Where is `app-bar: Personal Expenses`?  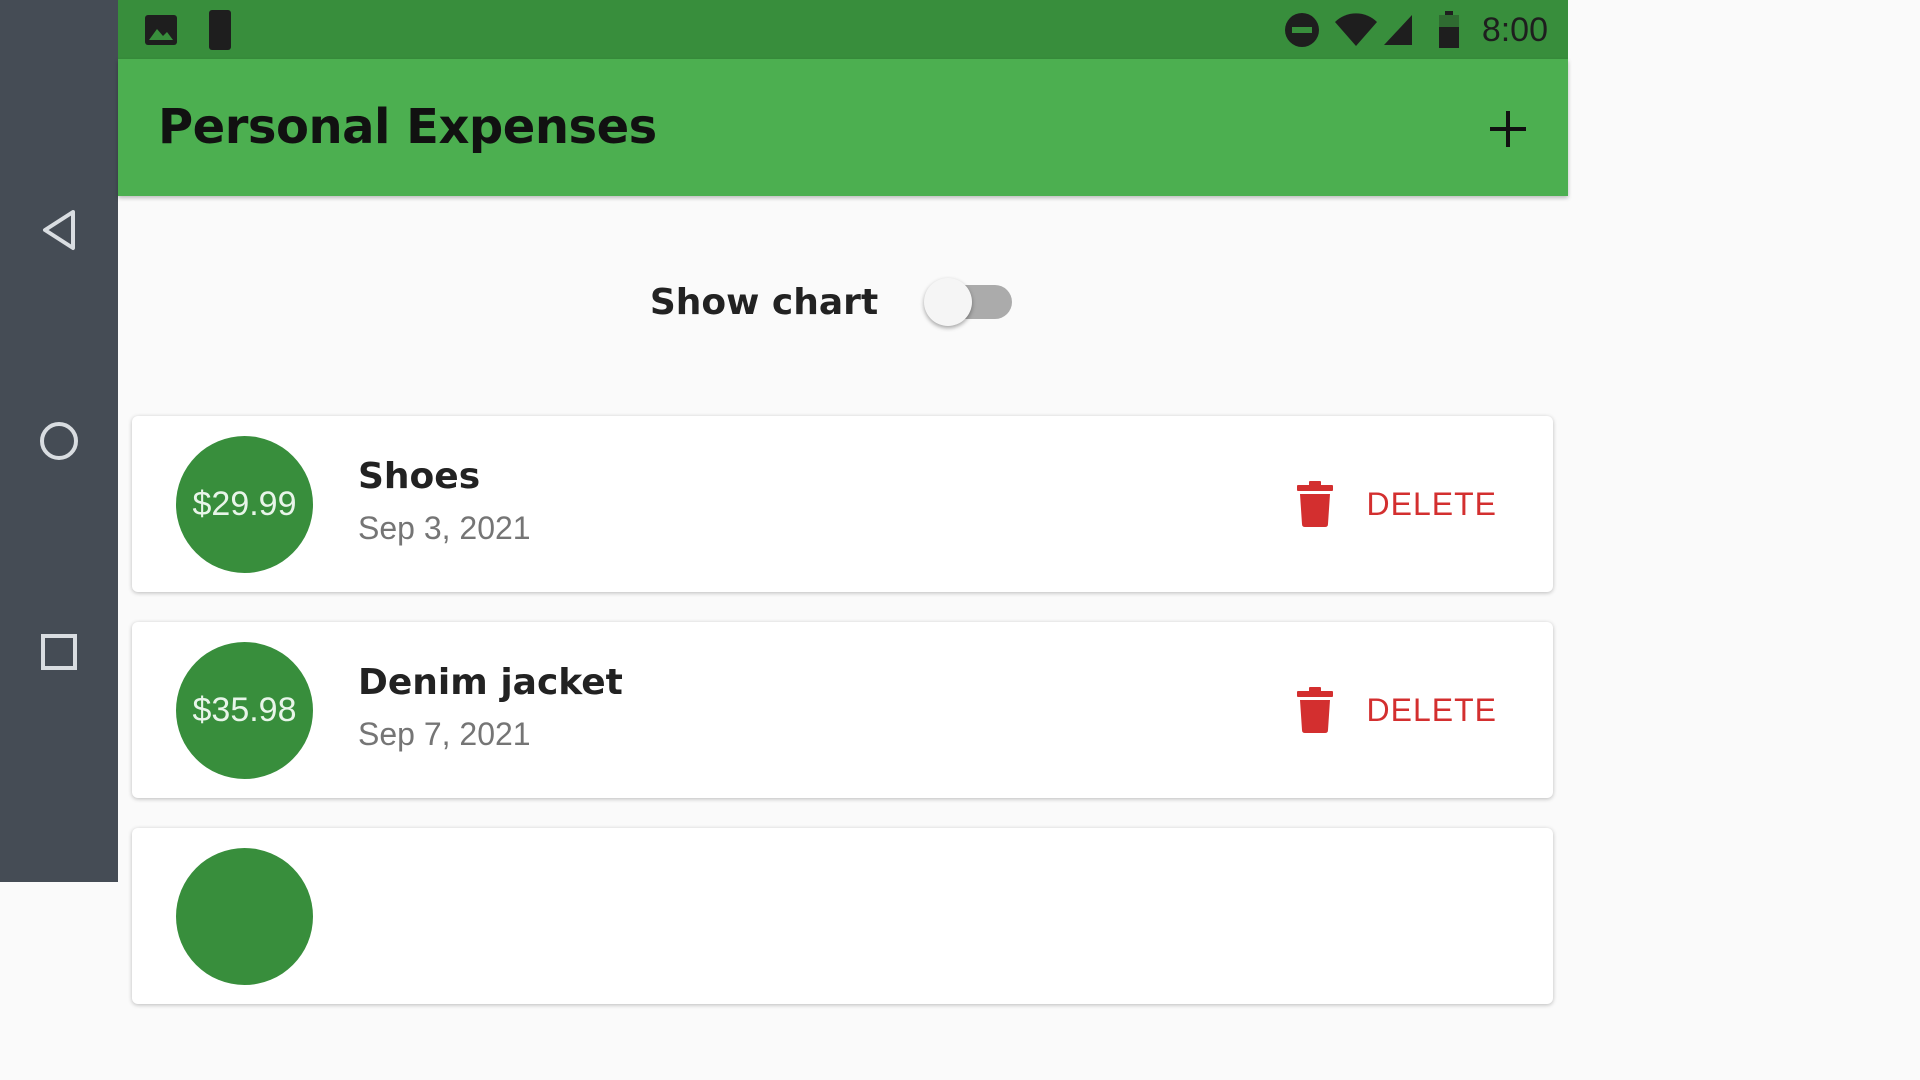
app-bar: Personal Expenses is located at coordinates (843, 127).